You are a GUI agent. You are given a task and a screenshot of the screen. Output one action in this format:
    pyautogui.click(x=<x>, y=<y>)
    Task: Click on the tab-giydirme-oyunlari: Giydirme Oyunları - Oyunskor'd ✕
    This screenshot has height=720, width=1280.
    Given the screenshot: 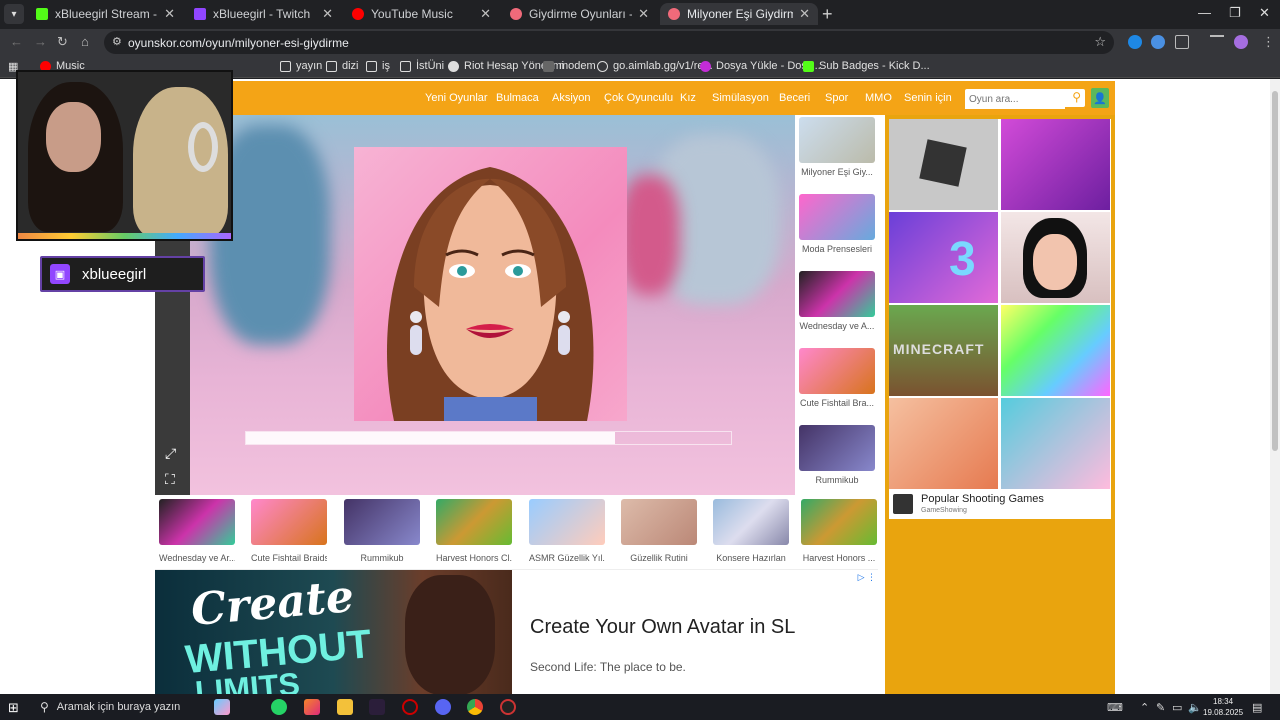 What is the action you would take?
    pyautogui.click(x=579, y=14)
    